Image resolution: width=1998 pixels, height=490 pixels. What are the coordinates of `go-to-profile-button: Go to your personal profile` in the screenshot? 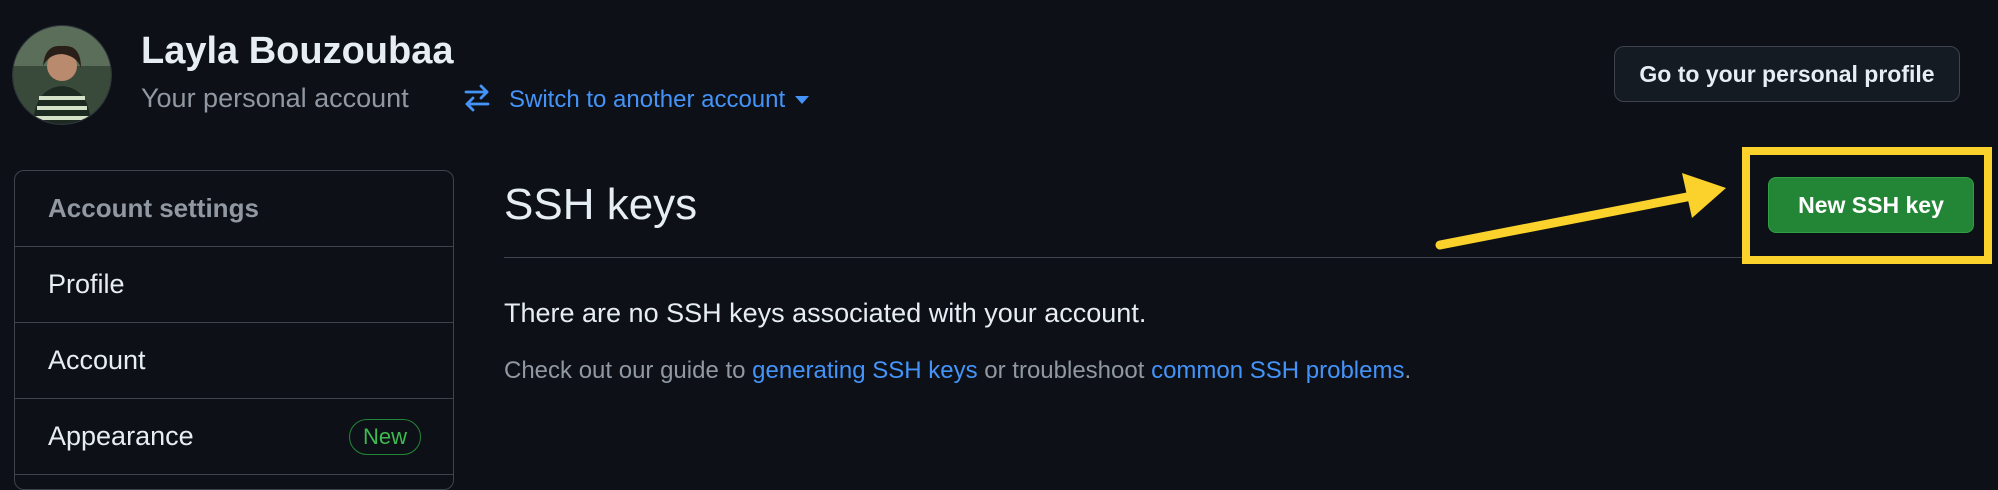 It's located at (1787, 74).